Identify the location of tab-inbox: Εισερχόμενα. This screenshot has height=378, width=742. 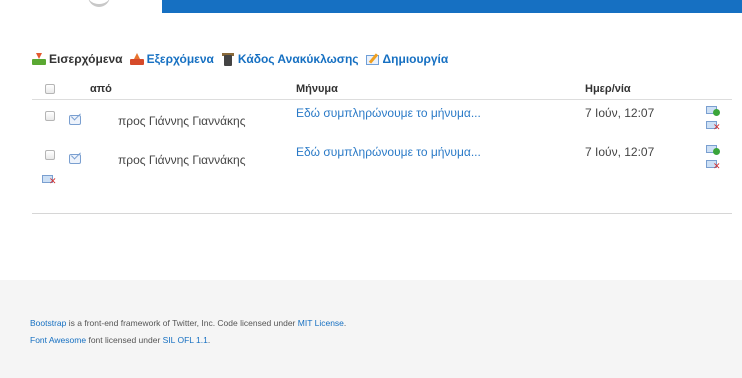
(77, 59).